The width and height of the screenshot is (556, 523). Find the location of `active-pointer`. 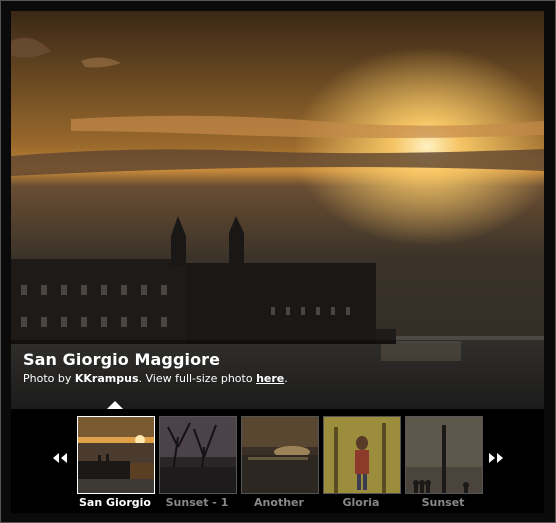

active-pointer is located at coordinates (115, 405).